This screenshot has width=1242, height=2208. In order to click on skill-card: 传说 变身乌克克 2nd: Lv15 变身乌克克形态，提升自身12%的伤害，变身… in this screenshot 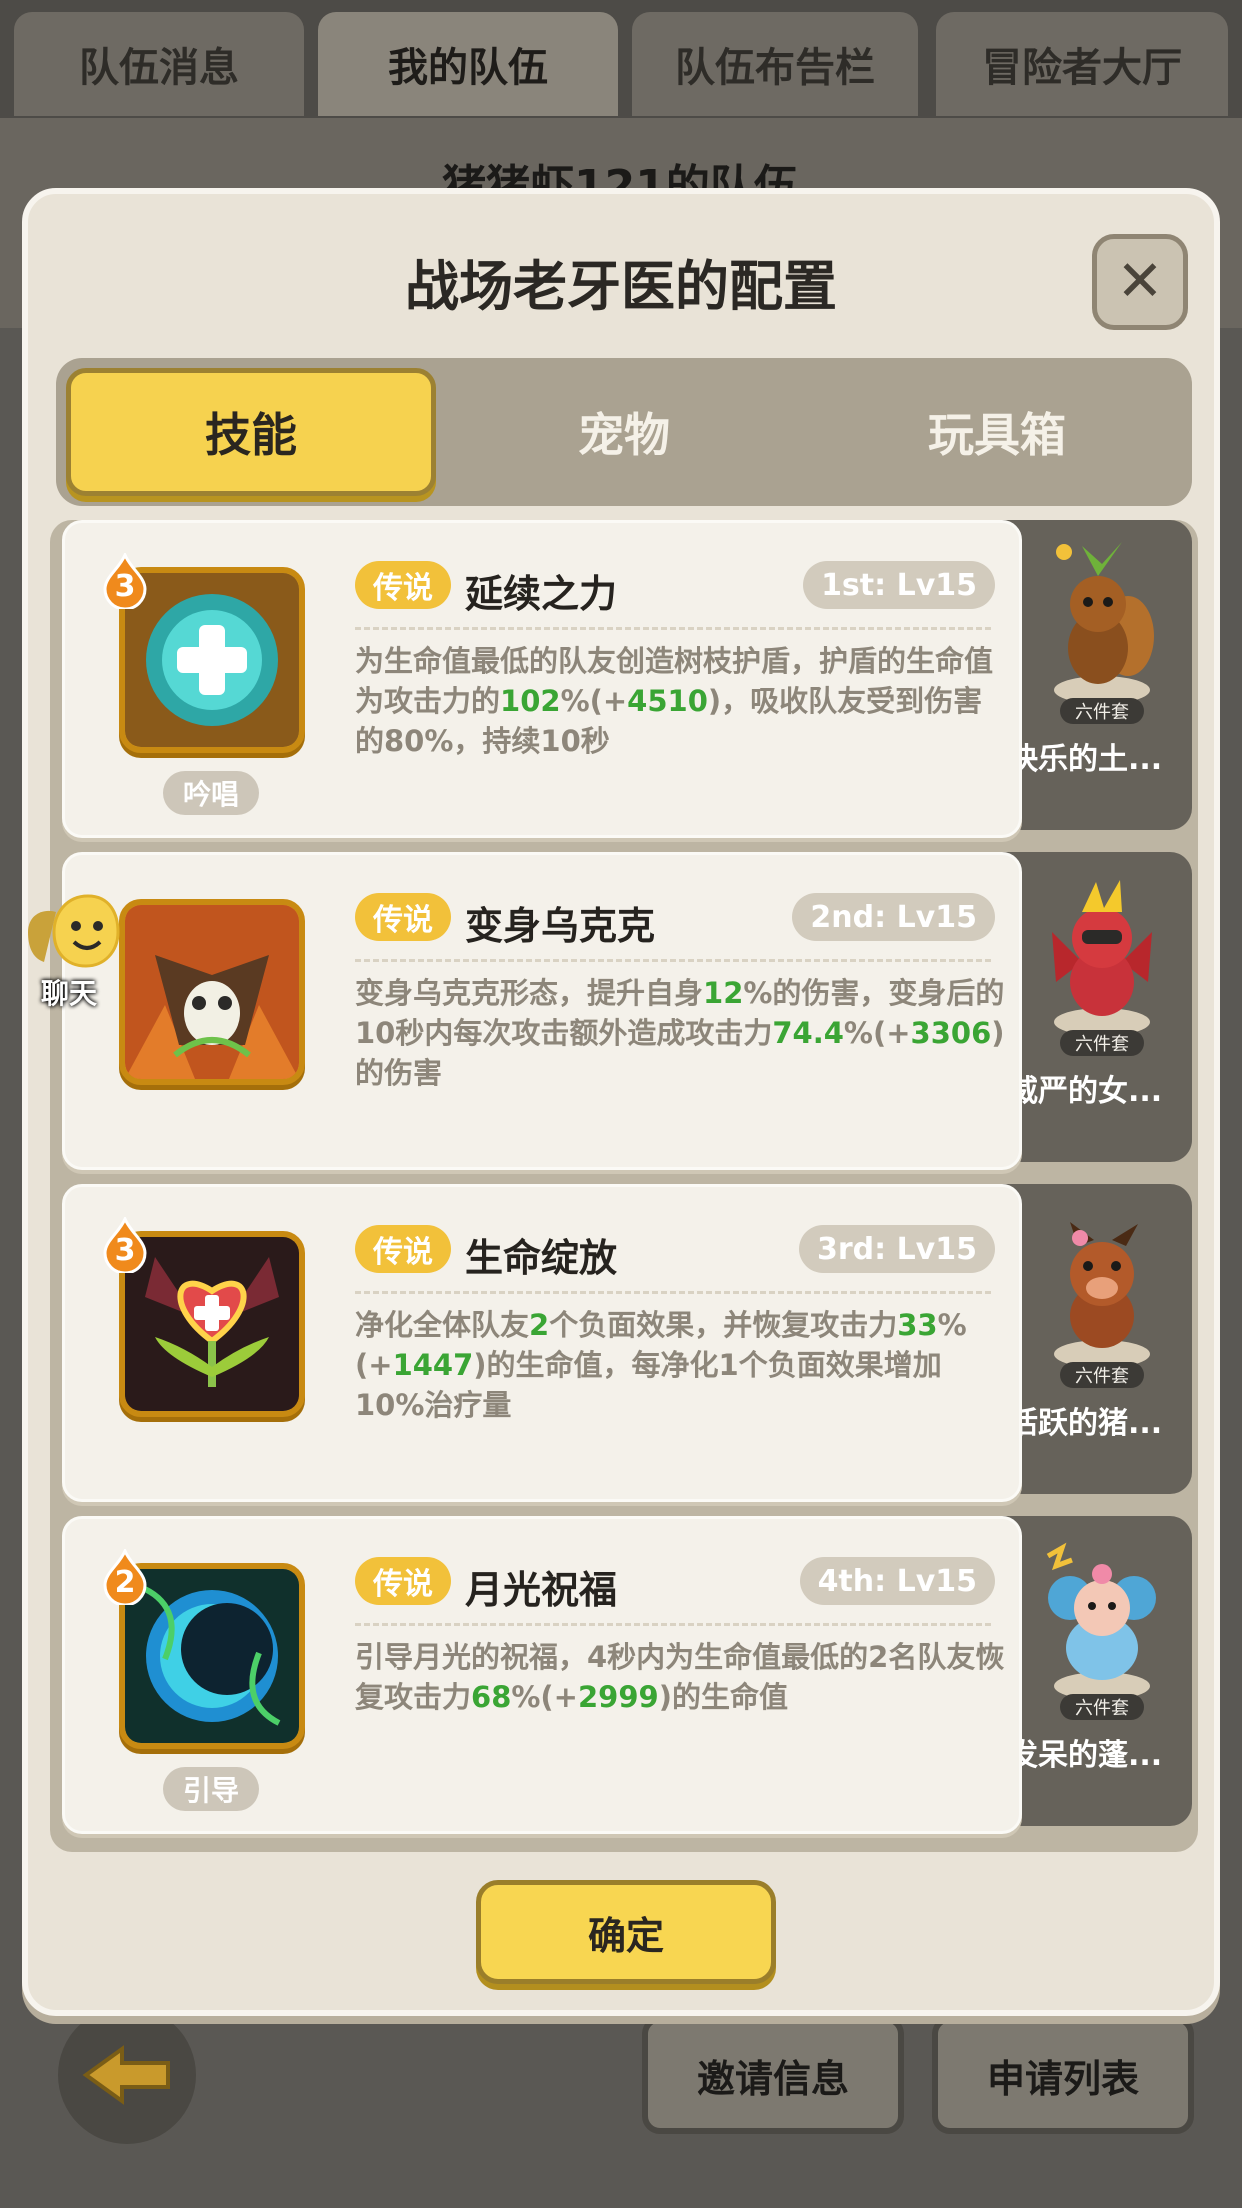, I will do `click(542, 1011)`.